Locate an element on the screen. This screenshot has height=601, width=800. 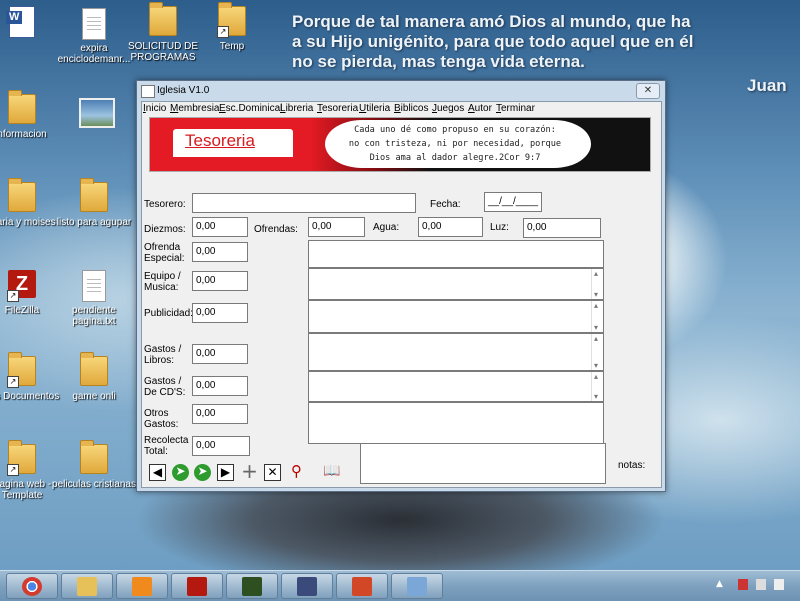
otros-gastos-notes is located at coordinates (456, 423).